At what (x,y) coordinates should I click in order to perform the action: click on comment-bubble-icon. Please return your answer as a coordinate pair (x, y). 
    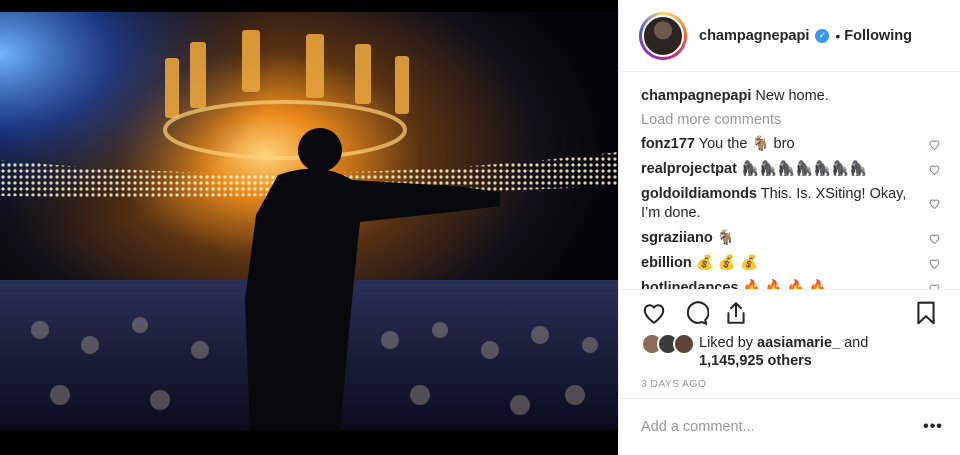
    Looking at the image, I should click on (696, 313).